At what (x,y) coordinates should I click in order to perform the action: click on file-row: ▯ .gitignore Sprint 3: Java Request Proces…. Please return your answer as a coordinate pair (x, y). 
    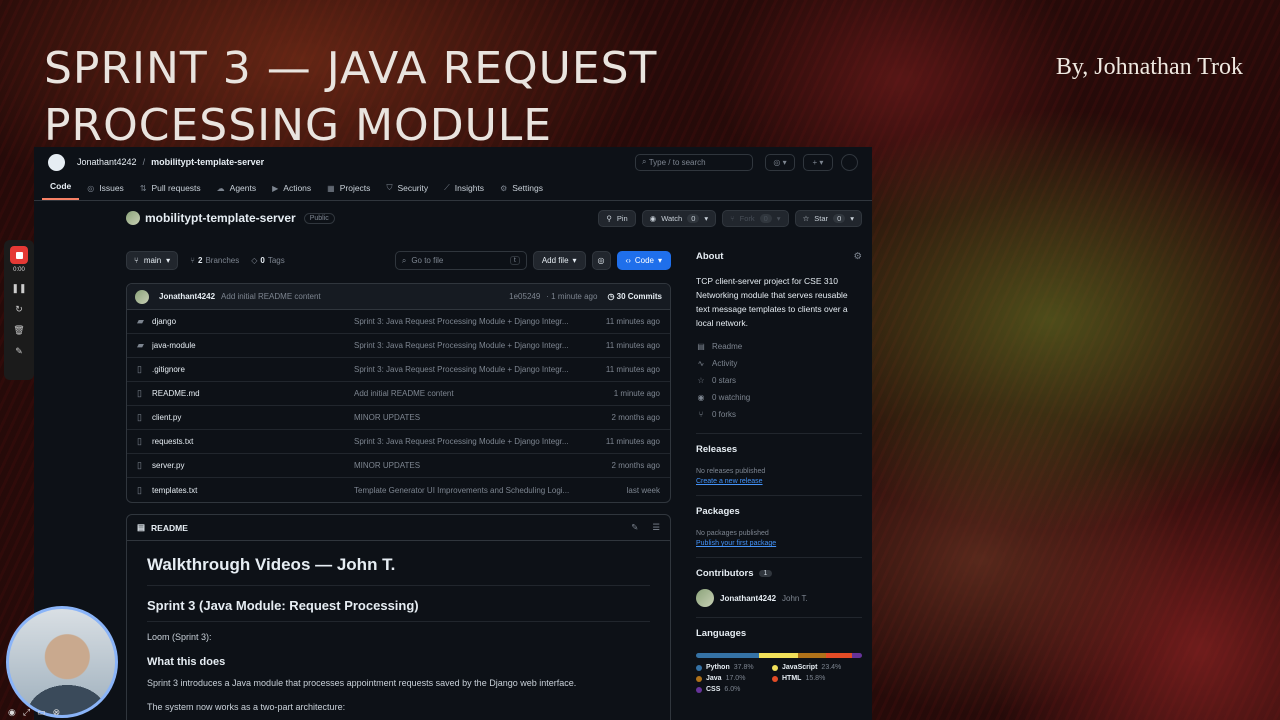
    Looking at the image, I should click on (398, 370).